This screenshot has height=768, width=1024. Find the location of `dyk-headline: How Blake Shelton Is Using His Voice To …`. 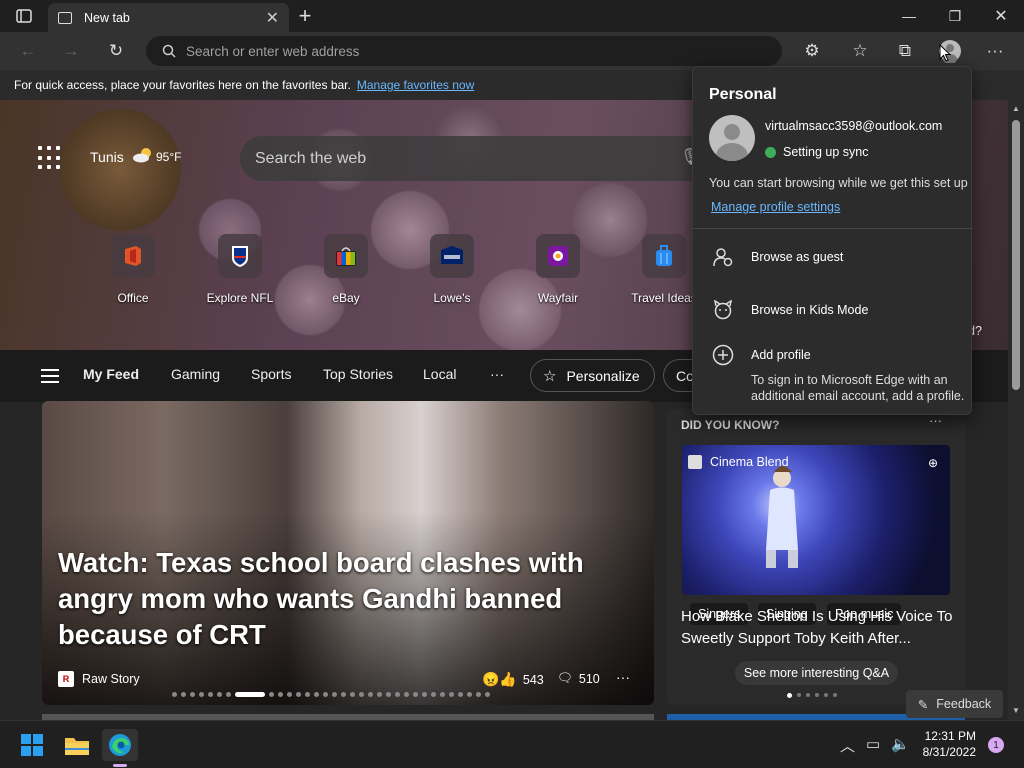

dyk-headline: How Blake Shelton Is Using His Voice To … is located at coordinates (818, 628).